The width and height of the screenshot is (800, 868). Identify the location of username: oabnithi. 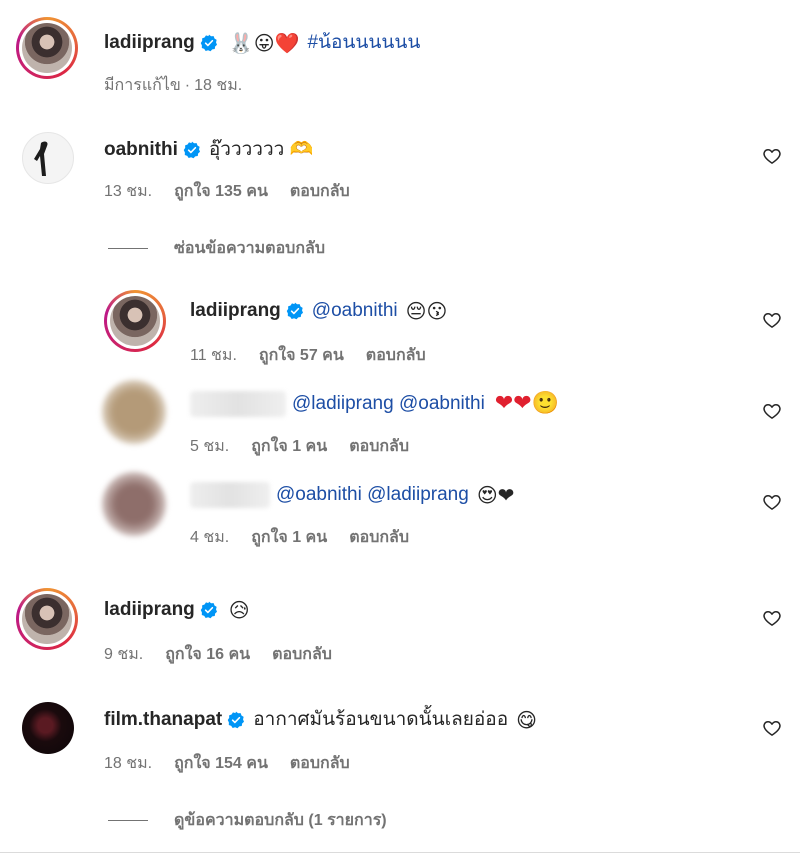
(141, 150).